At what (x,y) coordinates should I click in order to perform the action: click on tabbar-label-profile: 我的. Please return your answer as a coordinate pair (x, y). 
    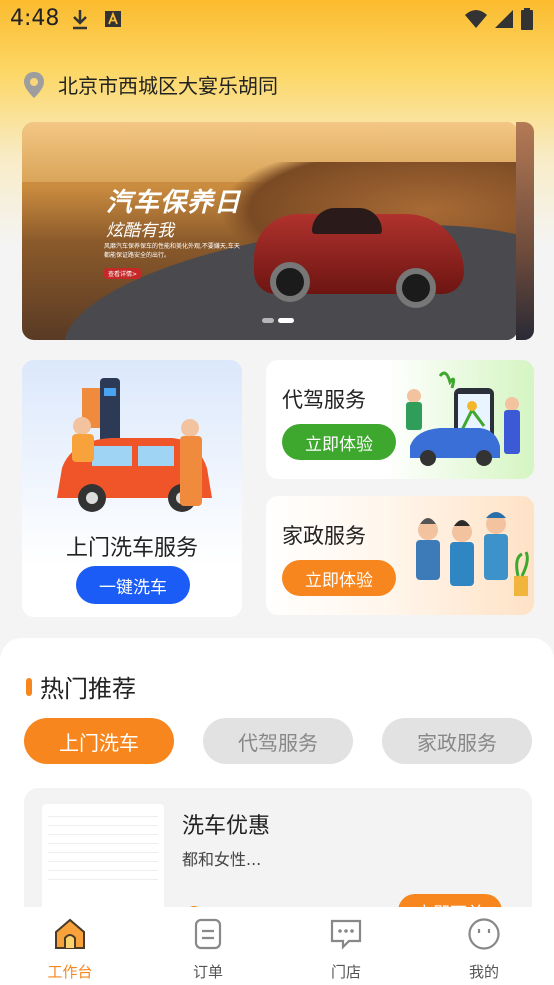
    Looking at the image, I should click on (483, 972).